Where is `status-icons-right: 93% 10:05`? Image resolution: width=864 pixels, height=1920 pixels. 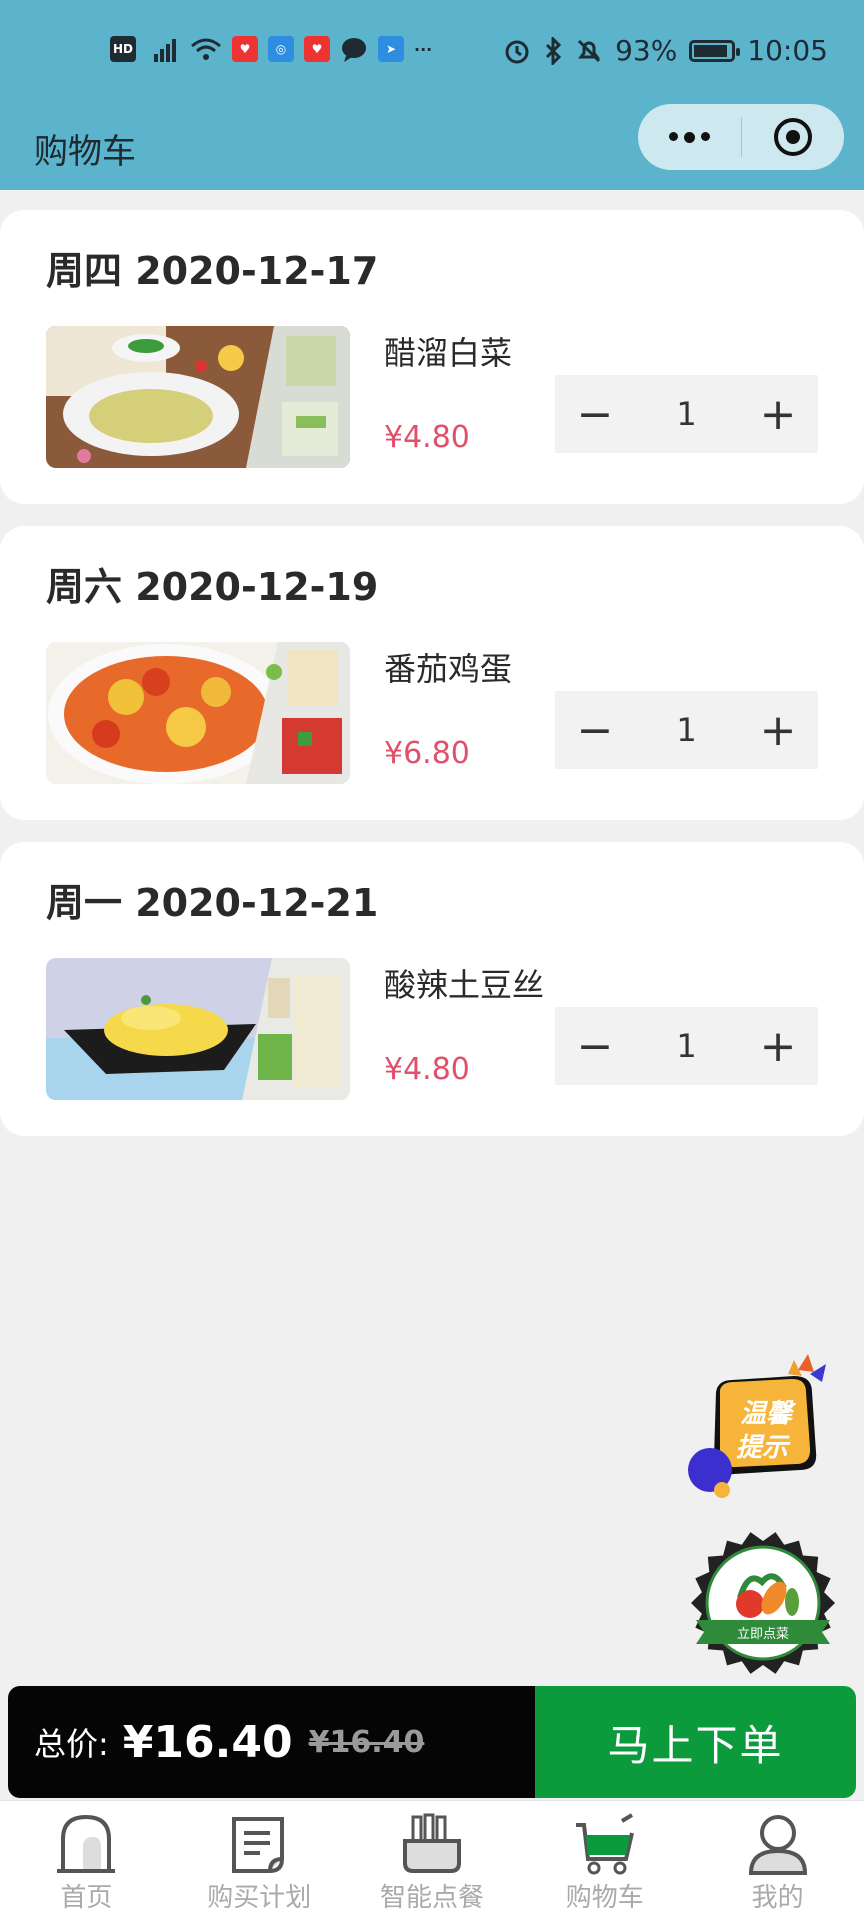 status-icons-right: 93% 10:05 is located at coordinates (665, 50).